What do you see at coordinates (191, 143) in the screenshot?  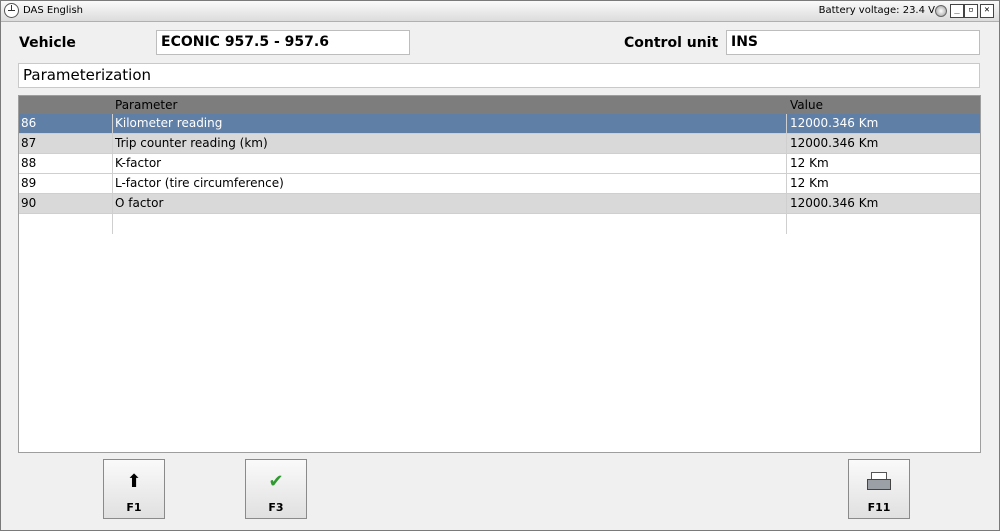 I see `row-parameter: Trip counter reading (km)` at bounding box center [191, 143].